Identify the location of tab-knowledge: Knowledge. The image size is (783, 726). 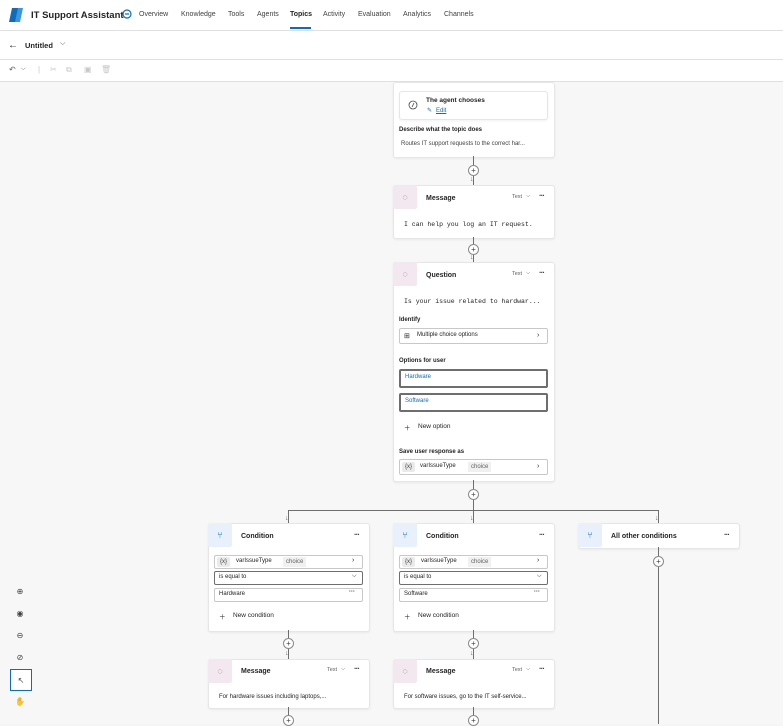
(198, 14).